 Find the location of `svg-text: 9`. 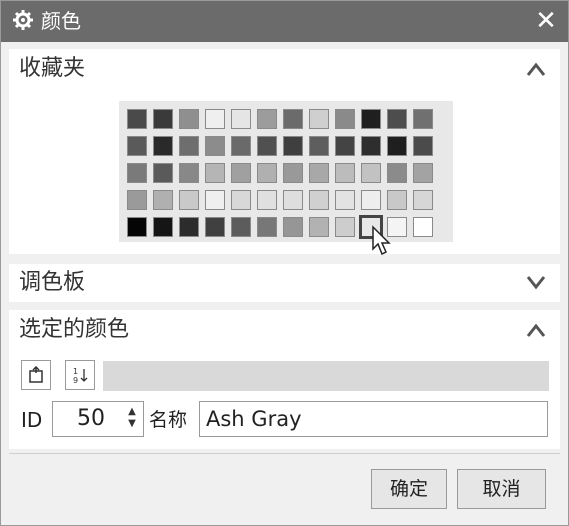

svg-text: 9 is located at coordinates (75, 380).